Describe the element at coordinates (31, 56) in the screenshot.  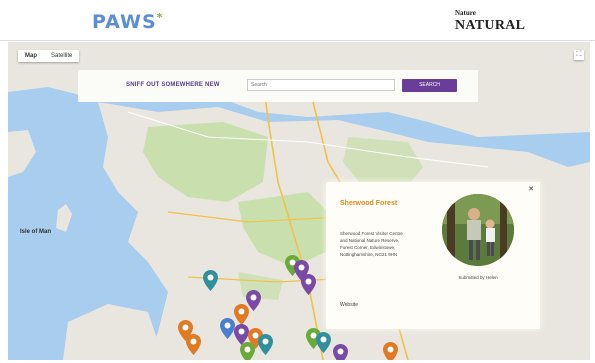
I see `tab-map: Map` at that location.